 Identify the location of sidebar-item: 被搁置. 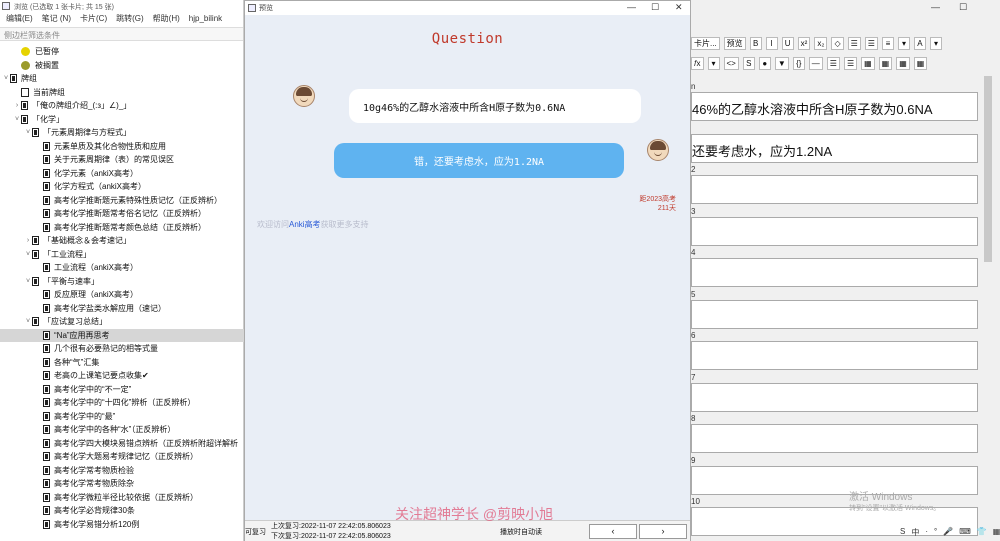
(122, 65).